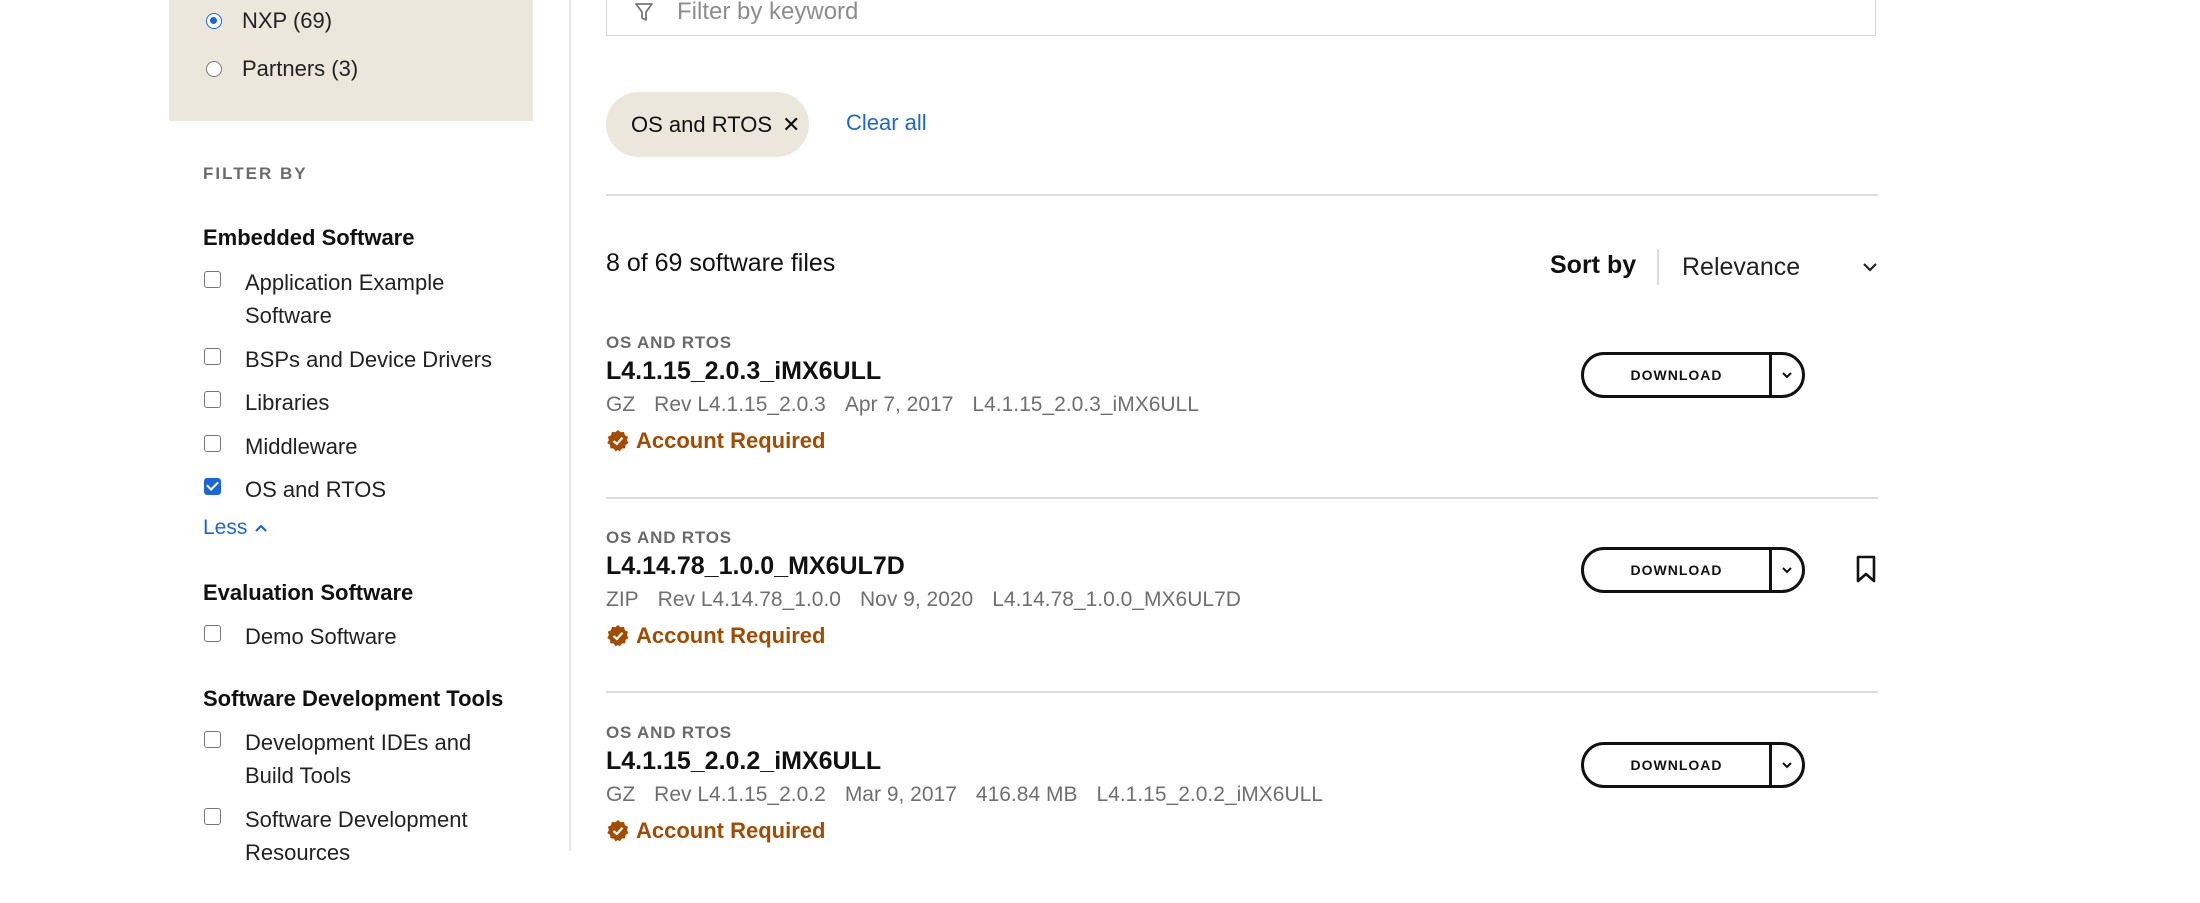  Describe the element at coordinates (353, 698) in the screenshot. I see `software-development-tools-heading: Software Development Tools` at that location.